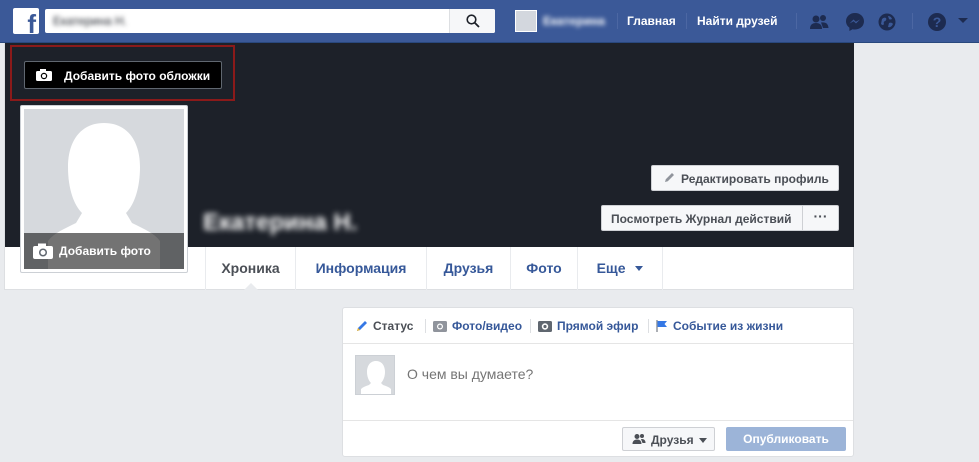 Image resolution: width=979 pixels, height=462 pixels. I want to click on tab-friends: Друзья, so click(468, 268).